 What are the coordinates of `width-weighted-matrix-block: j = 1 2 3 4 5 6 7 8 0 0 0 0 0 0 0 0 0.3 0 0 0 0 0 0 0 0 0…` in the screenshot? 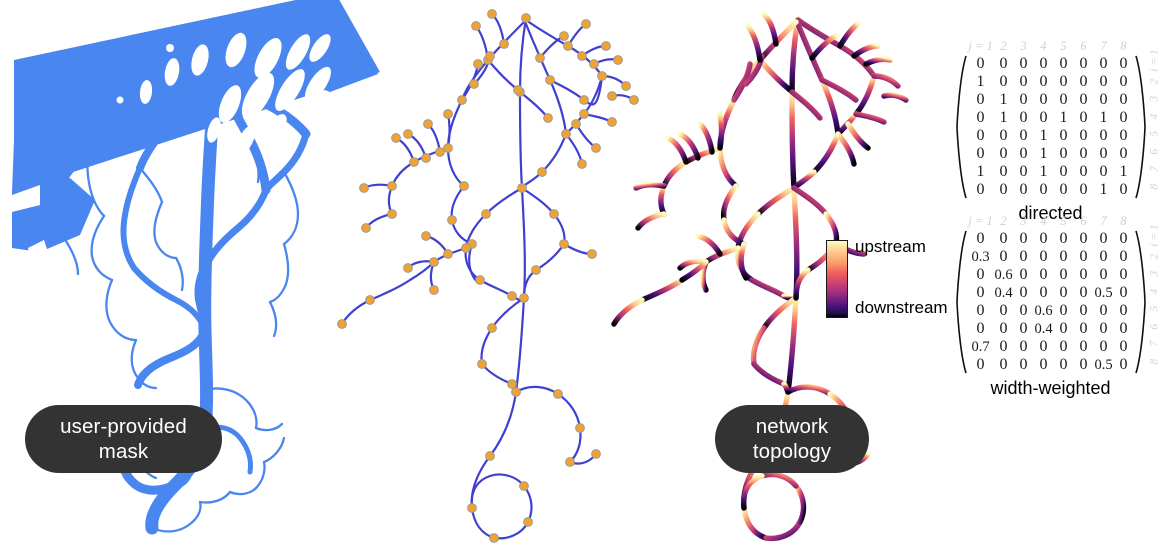 It's located at (1050, 306).